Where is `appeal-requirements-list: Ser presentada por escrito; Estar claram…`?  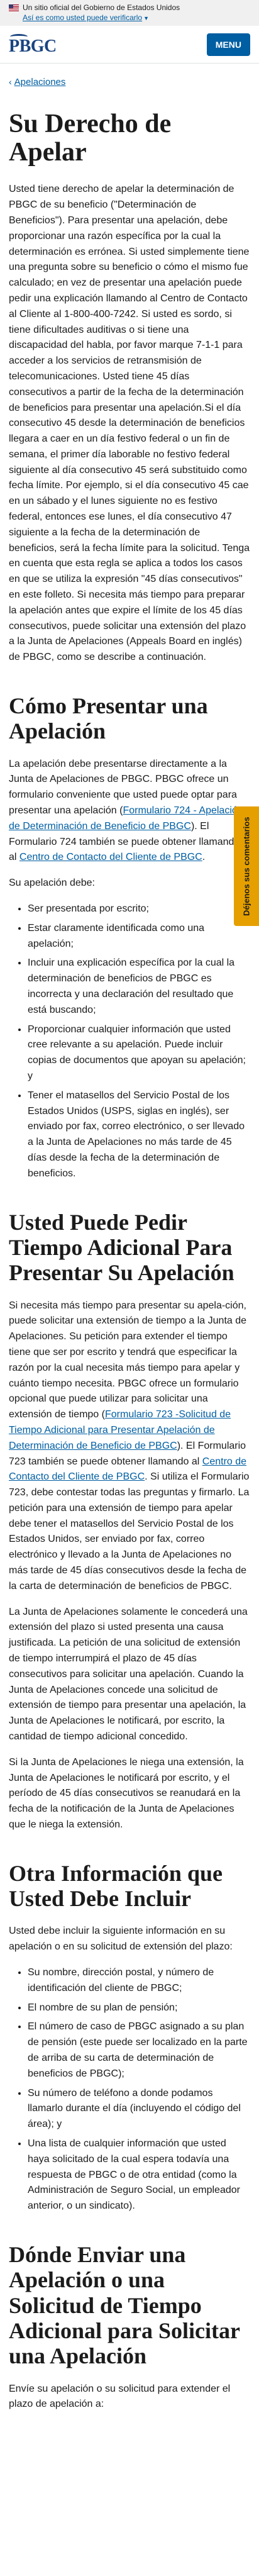 appeal-requirements-list: Ser presentada por escrito; Estar claram… is located at coordinates (129, 1041).